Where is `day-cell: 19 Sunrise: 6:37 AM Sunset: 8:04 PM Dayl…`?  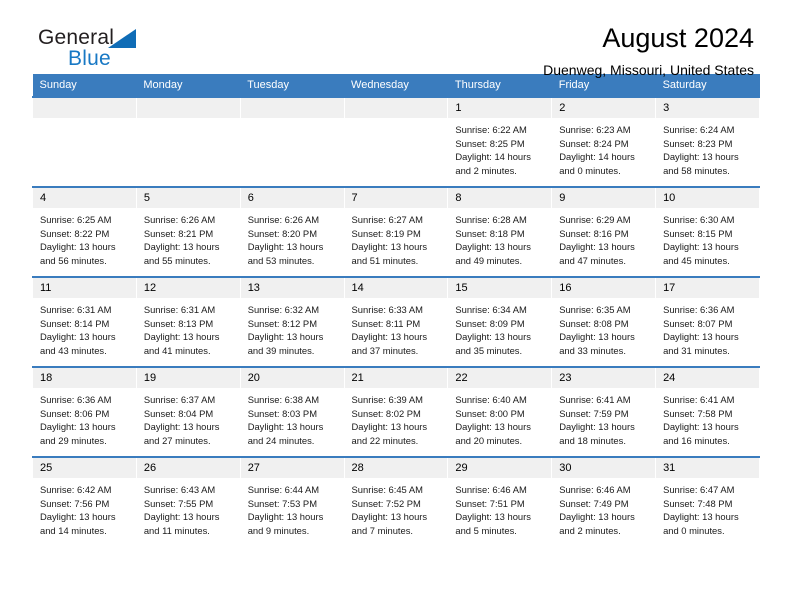 day-cell: 19 Sunrise: 6:37 AM Sunset: 8:04 PM Dayl… is located at coordinates (188, 411).